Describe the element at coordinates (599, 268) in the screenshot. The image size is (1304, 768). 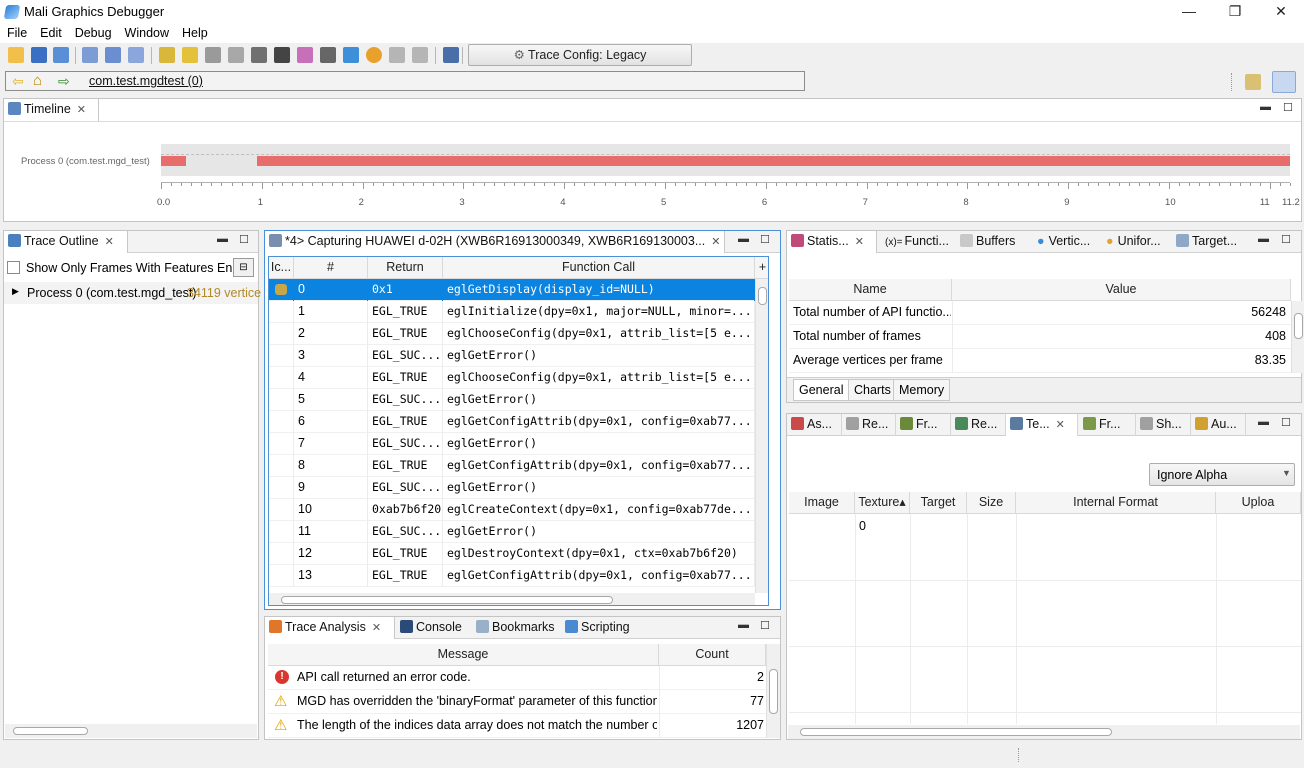
I see `col-function-call: Function Call` at that location.